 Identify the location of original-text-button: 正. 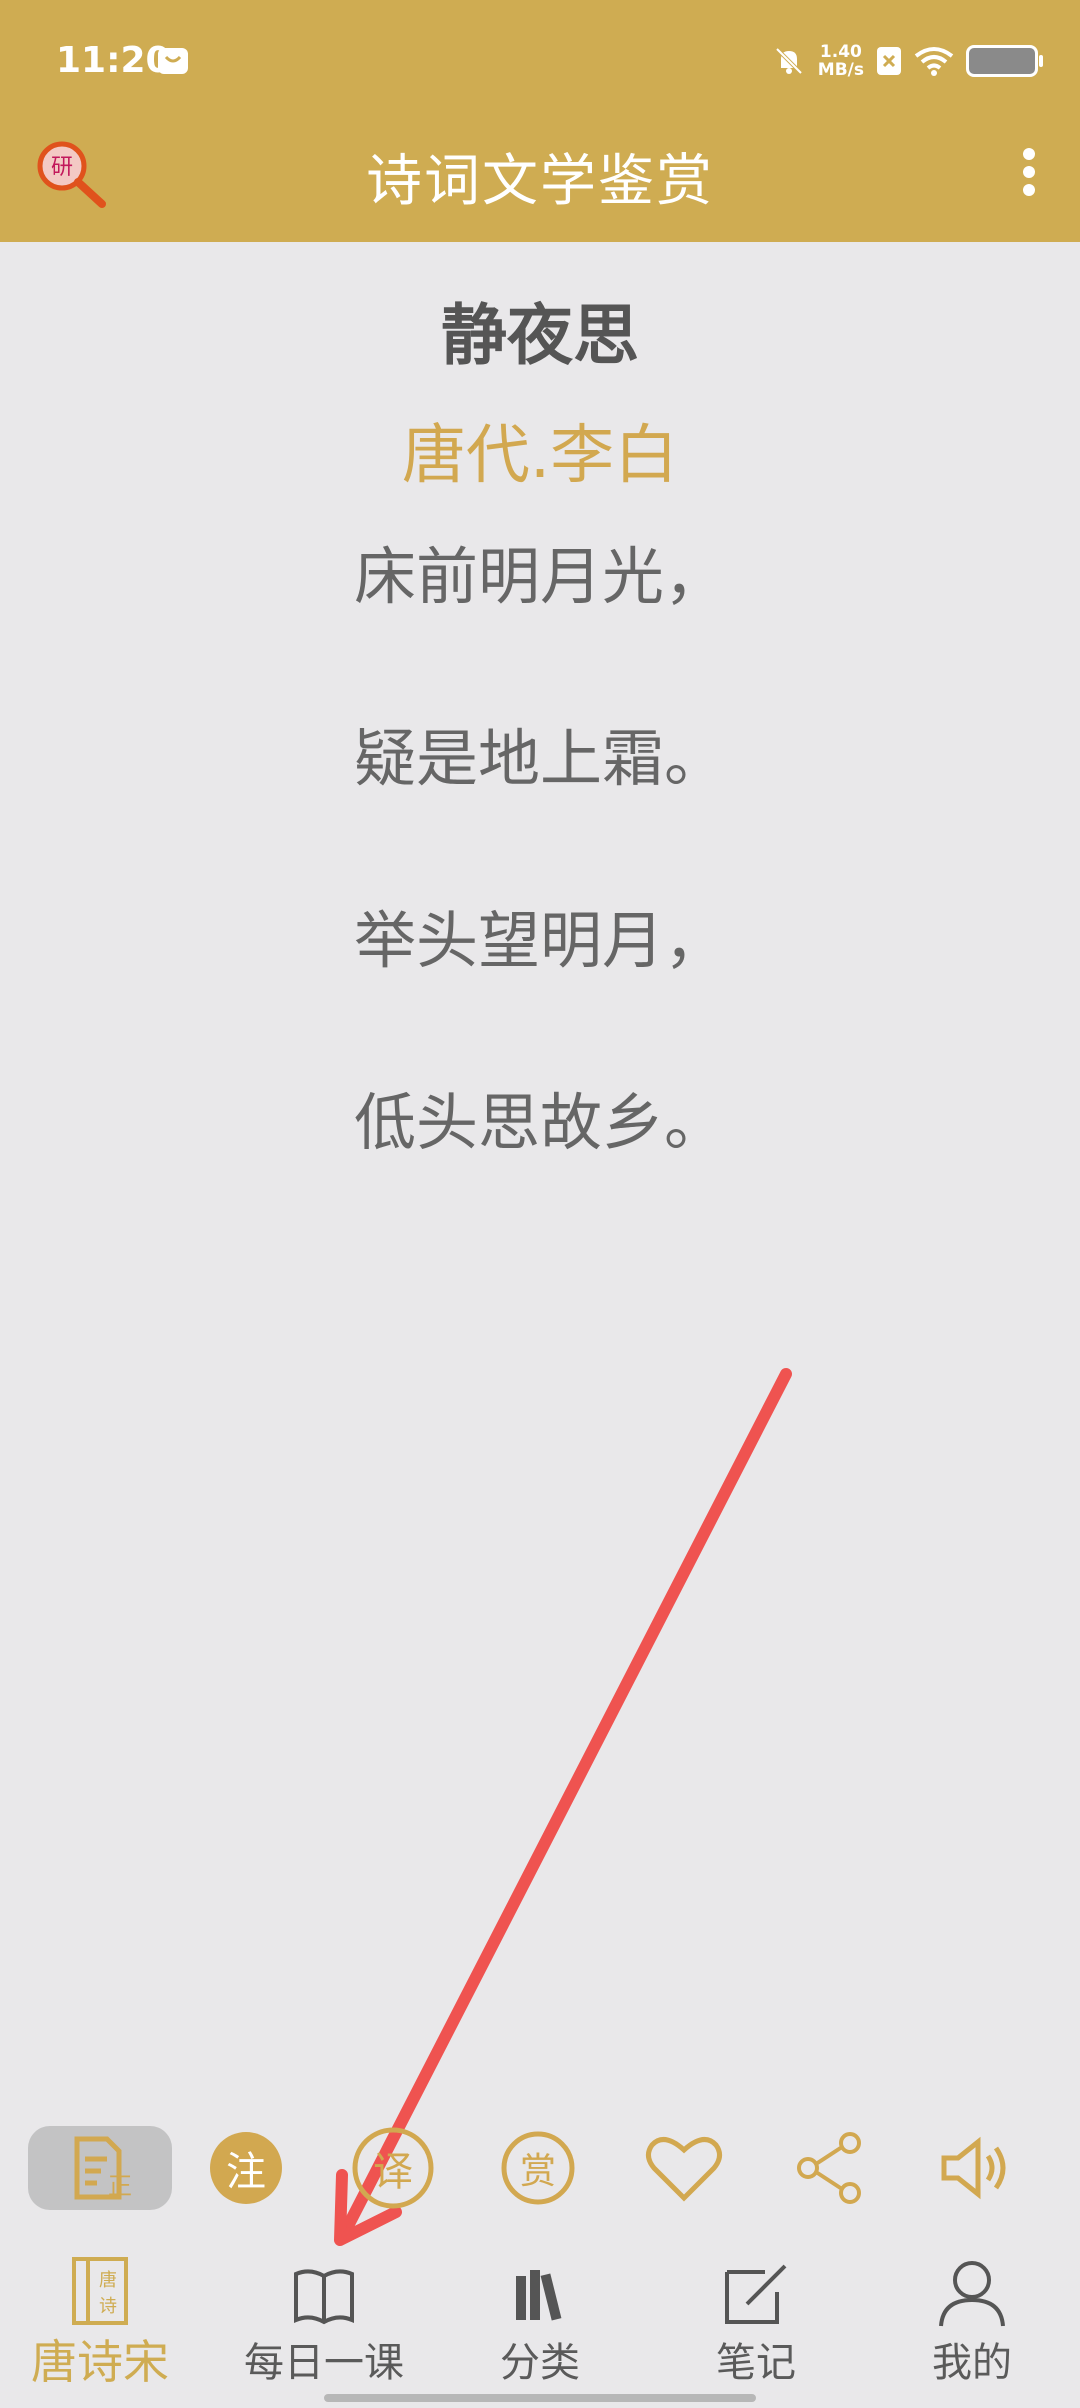
(100, 2168).